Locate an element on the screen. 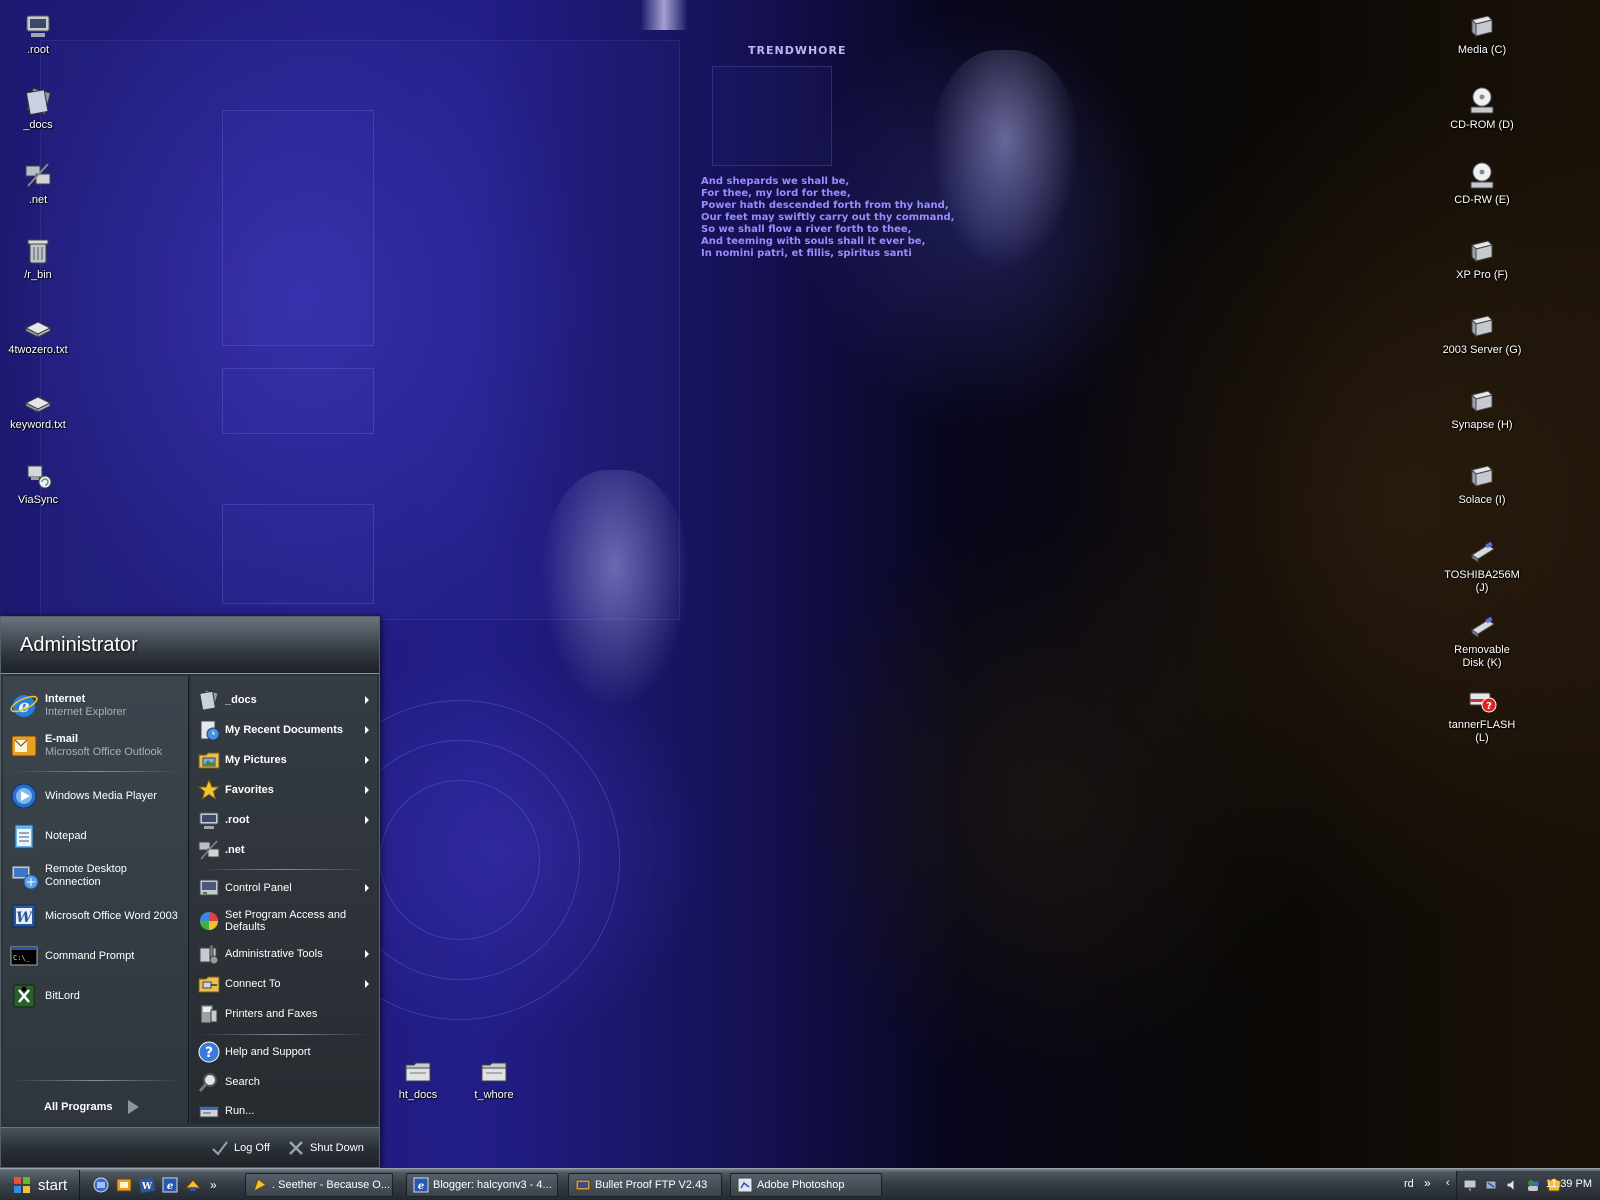 This screenshot has height=1200, width=1600. system-admin-tools: Administrative Tools is located at coordinates (285, 954).